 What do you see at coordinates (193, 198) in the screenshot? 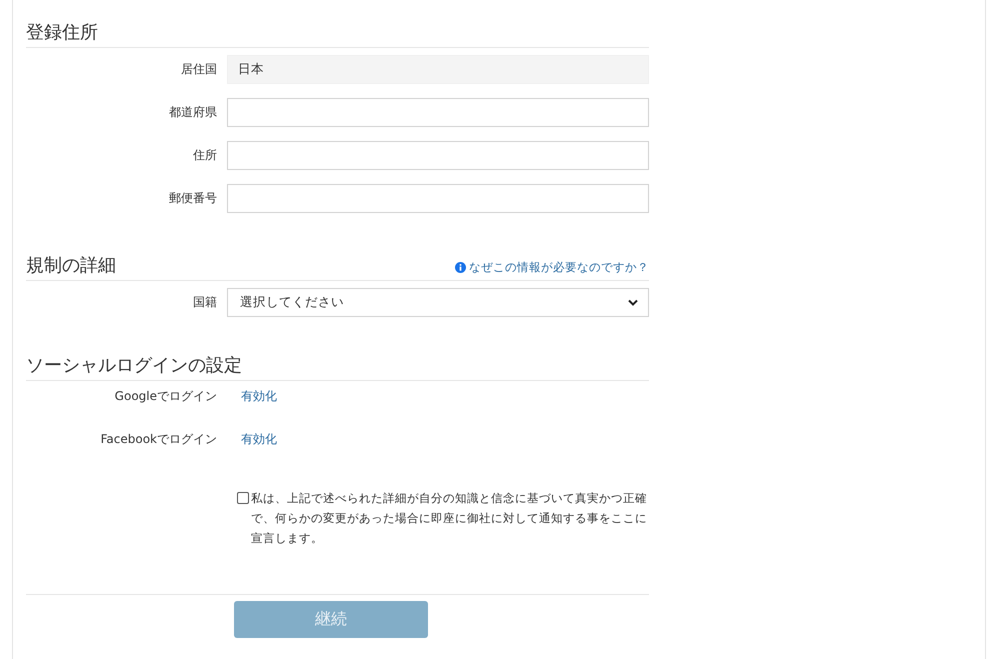
I see `field-label: 郵便番号` at bounding box center [193, 198].